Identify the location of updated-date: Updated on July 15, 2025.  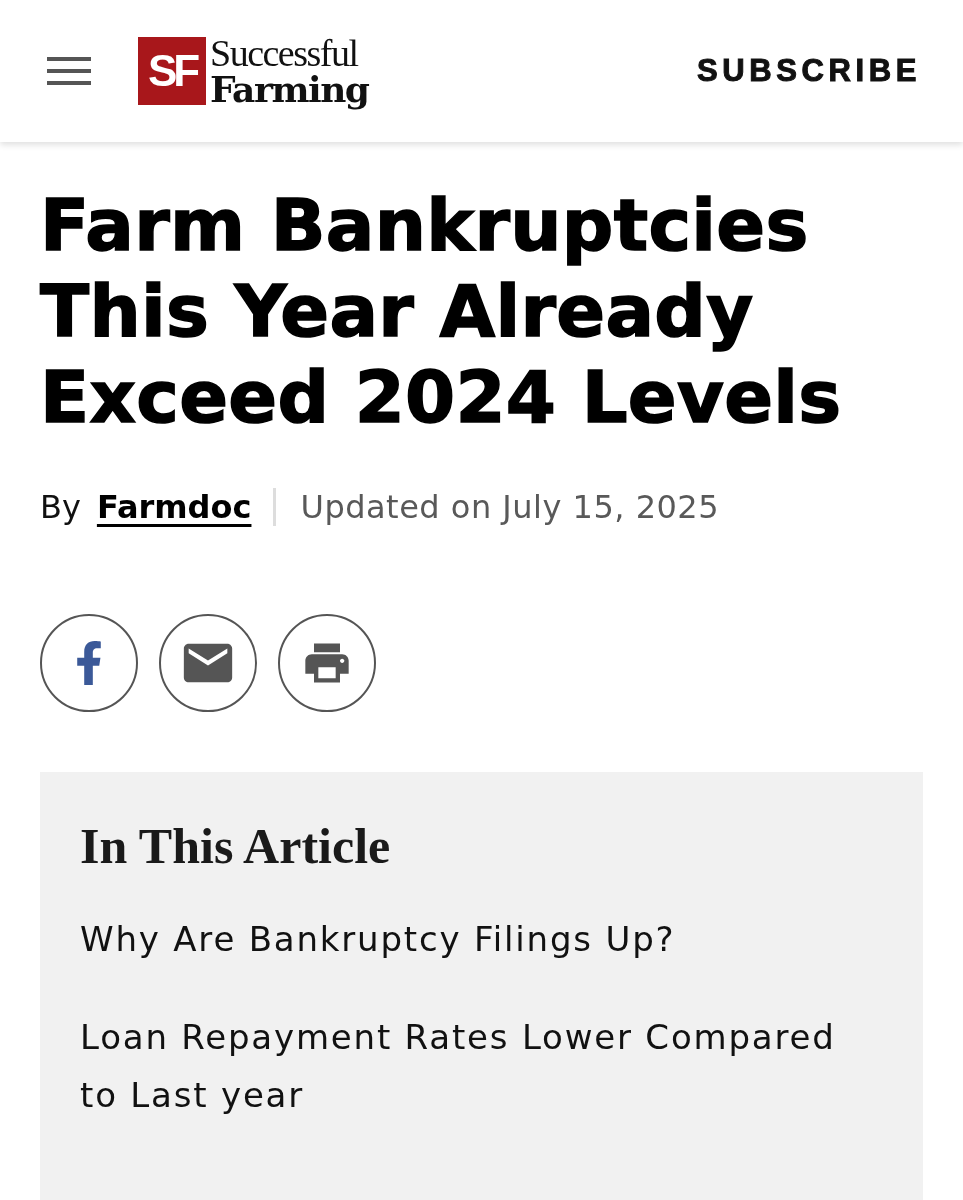
(510, 507).